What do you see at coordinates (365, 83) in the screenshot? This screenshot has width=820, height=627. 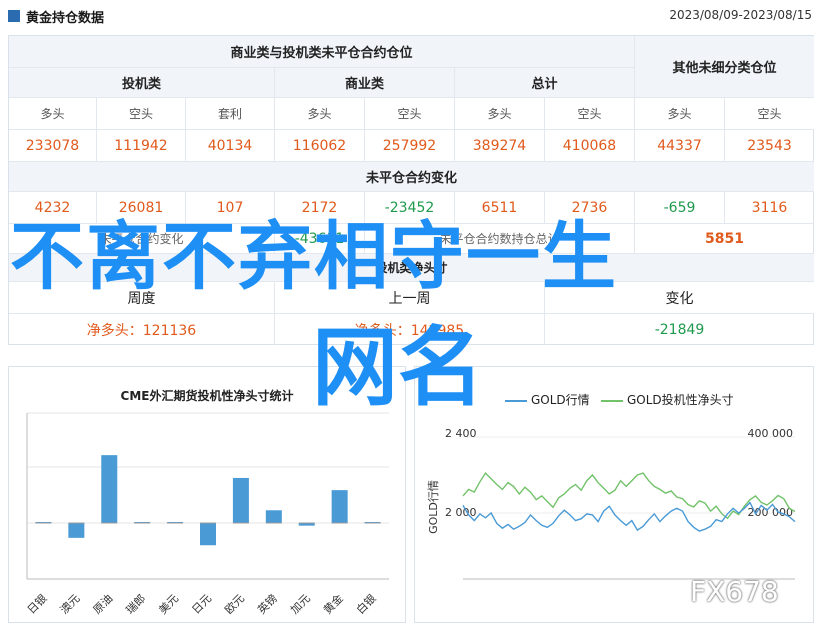 I see `section-commercial: 商业类` at bounding box center [365, 83].